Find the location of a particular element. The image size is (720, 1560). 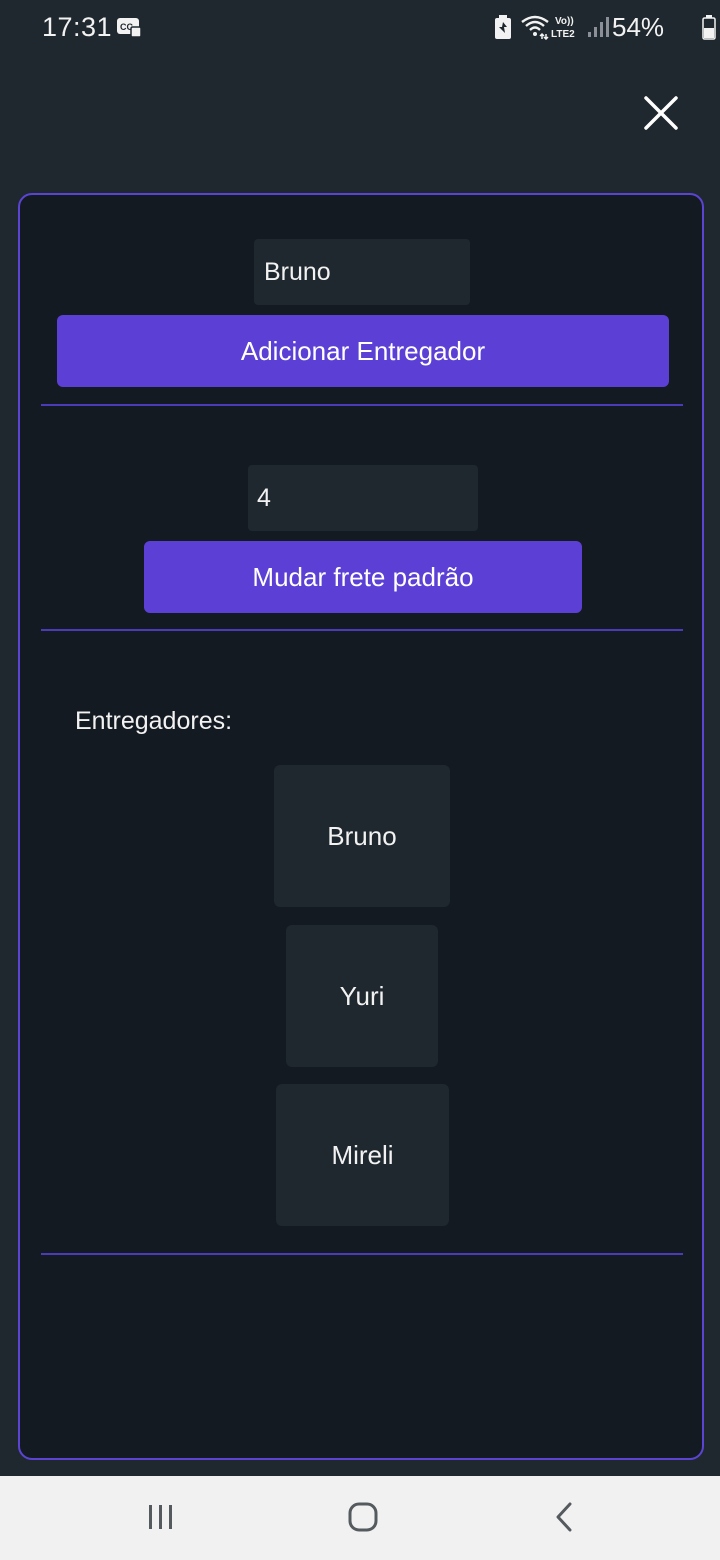

back-icon is located at coordinates (565, 1519).